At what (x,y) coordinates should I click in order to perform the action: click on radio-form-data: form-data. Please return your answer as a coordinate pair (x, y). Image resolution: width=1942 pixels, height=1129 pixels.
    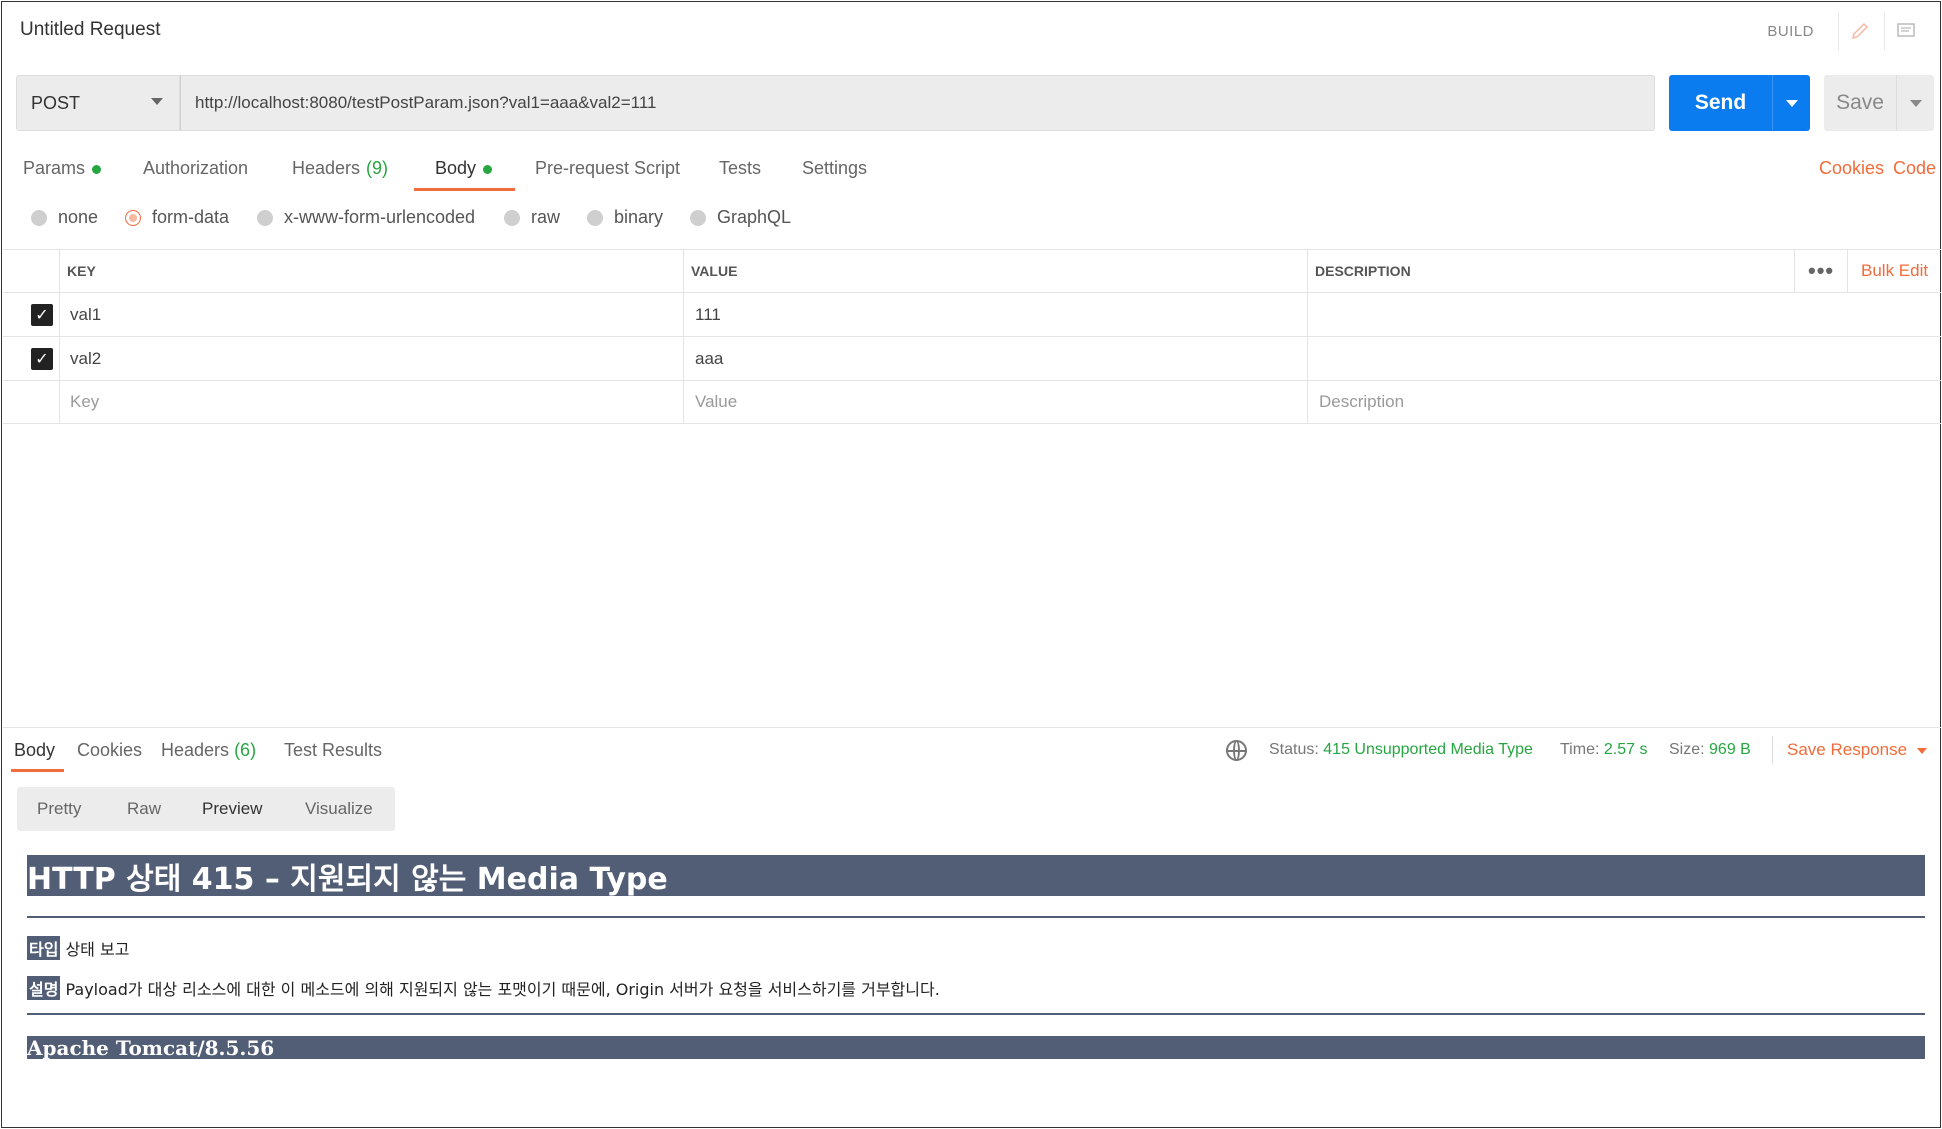
    Looking at the image, I should click on (177, 217).